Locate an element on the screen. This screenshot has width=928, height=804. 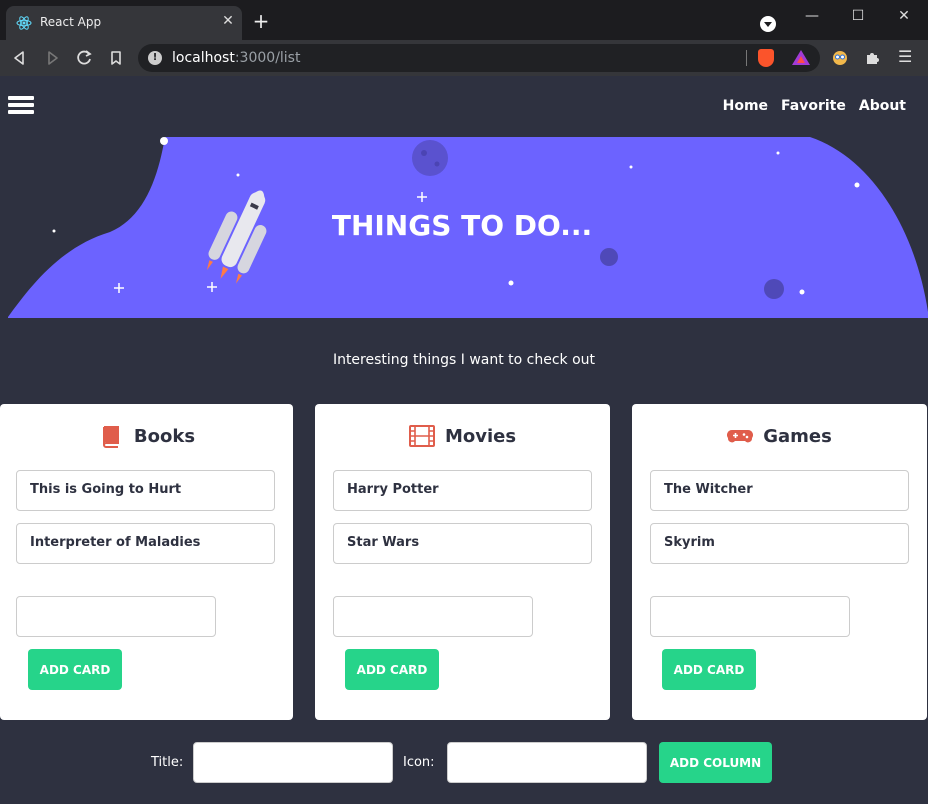
page-subtitle: Interesting things I want to check out is located at coordinates (464, 360).